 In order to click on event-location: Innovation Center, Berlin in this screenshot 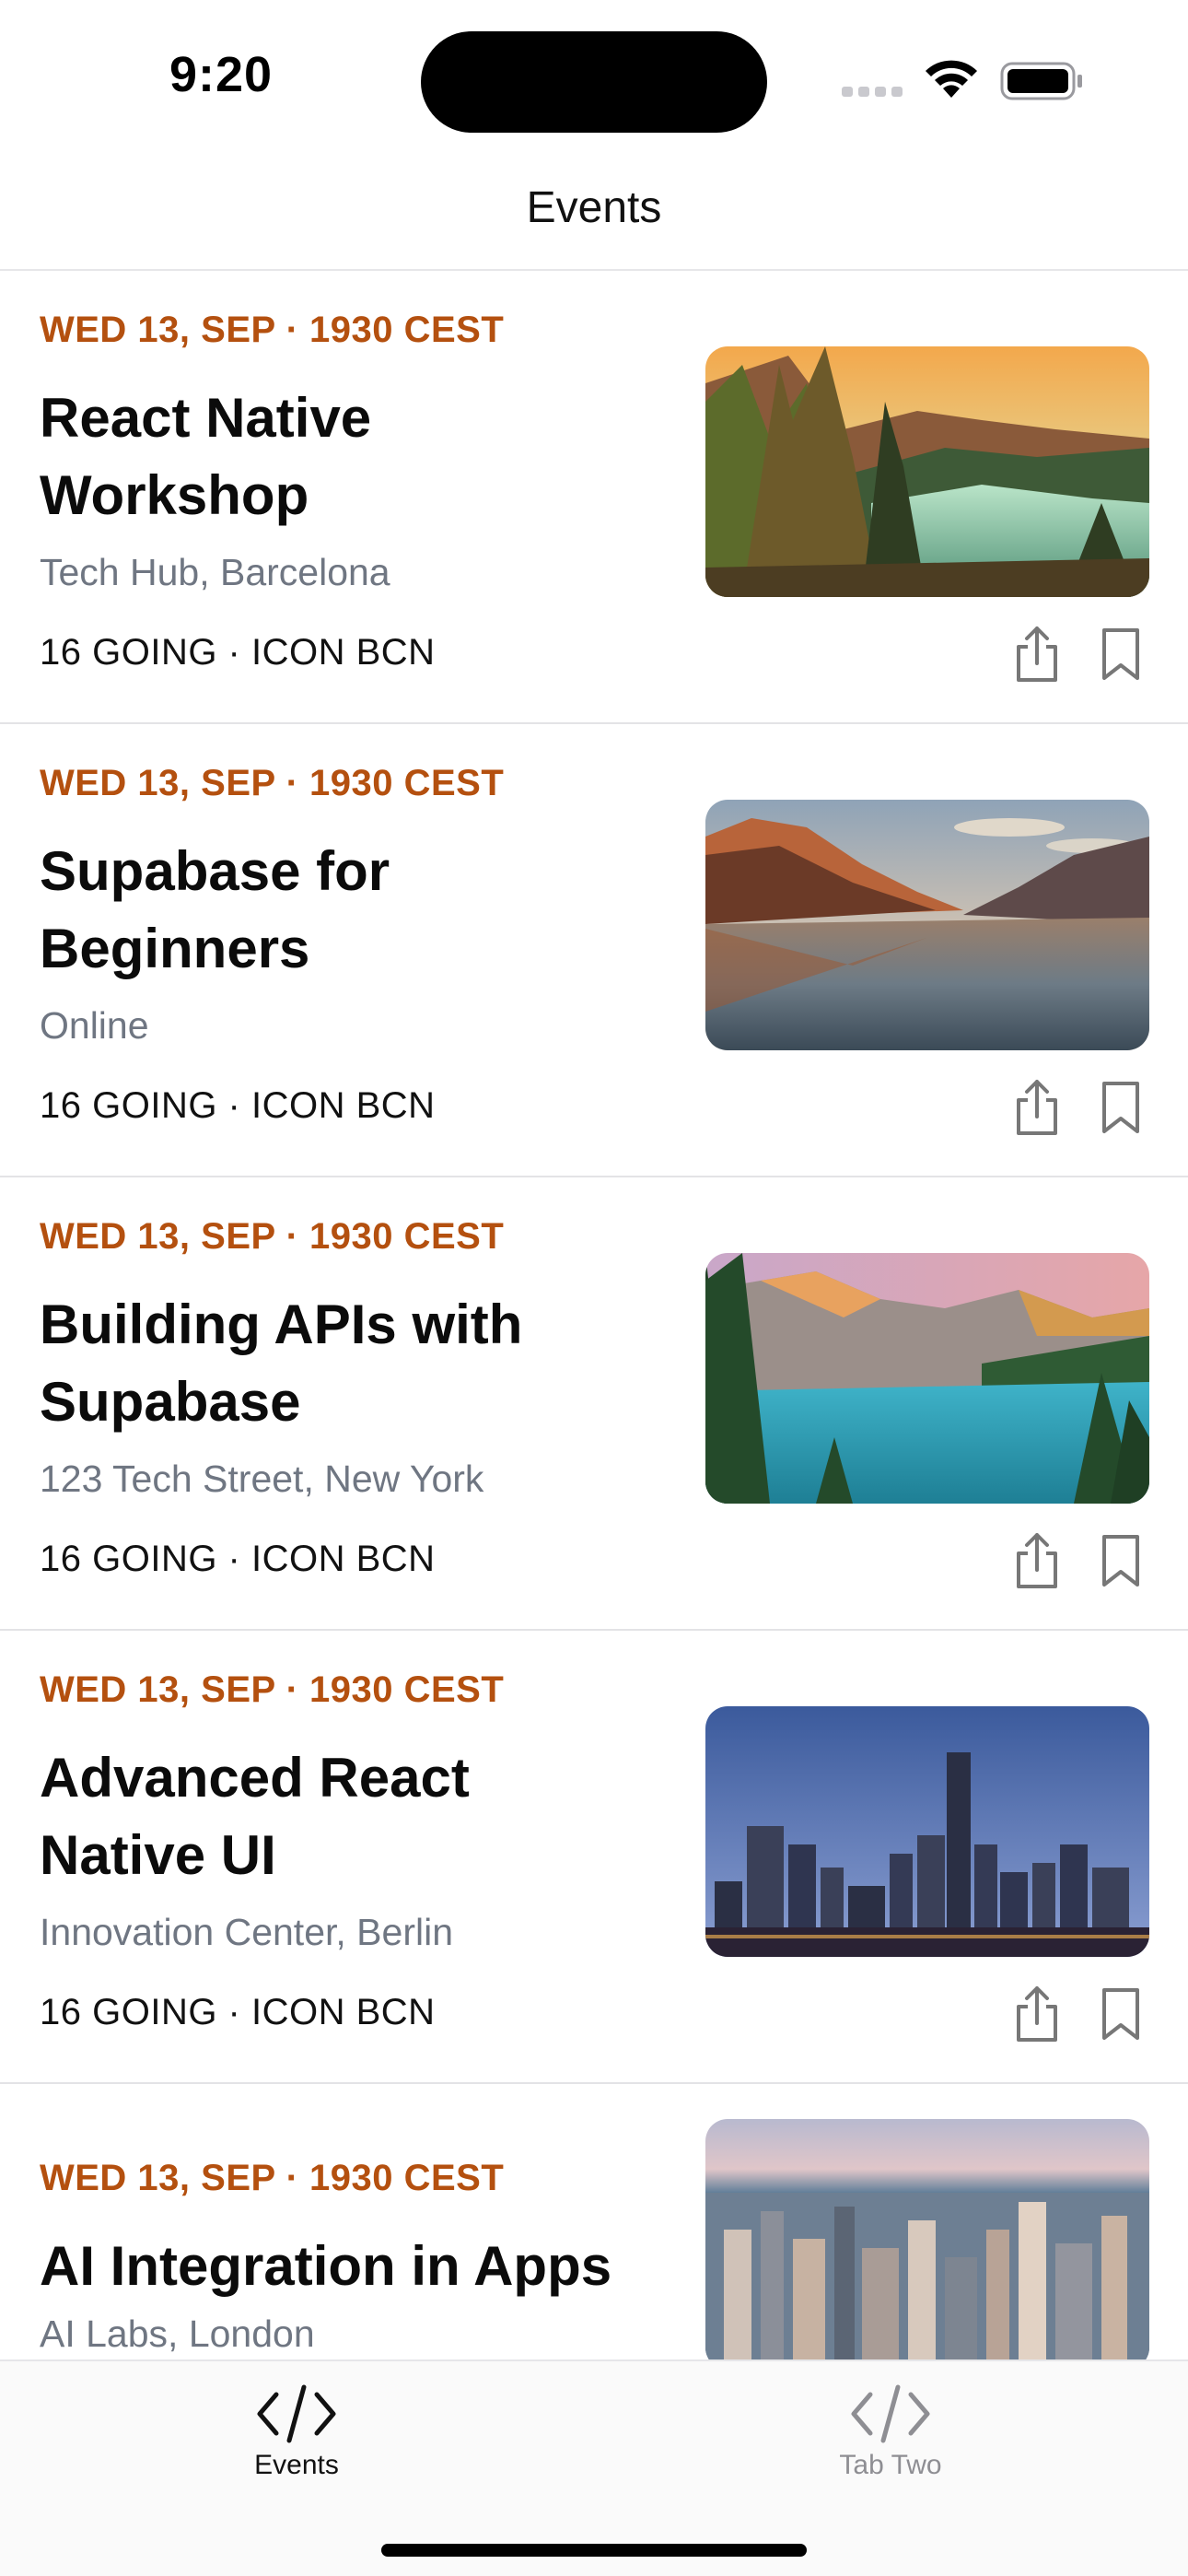, I will do `click(246, 1932)`.